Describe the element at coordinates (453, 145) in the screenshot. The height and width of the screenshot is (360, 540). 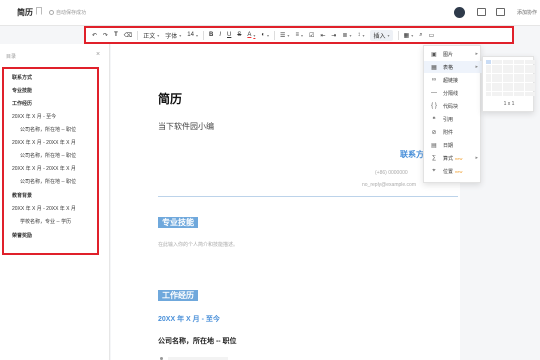
I see `menu-item-date: ▤ 日期` at that location.